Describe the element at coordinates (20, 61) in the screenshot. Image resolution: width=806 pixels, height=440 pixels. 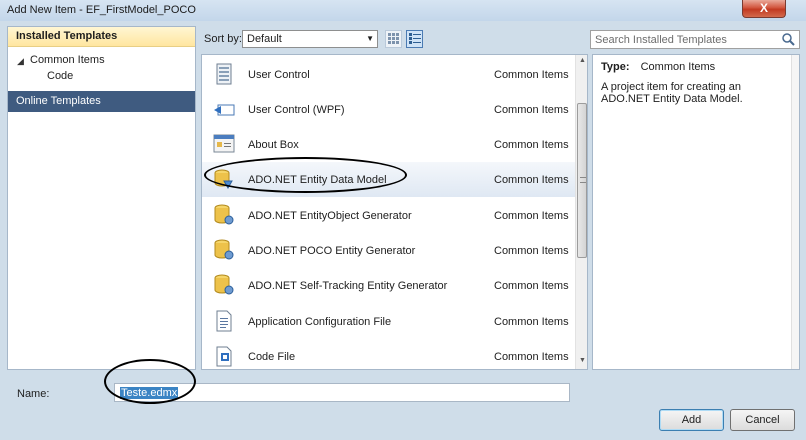
I see `expand-arrow-icon: ◢` at that location.